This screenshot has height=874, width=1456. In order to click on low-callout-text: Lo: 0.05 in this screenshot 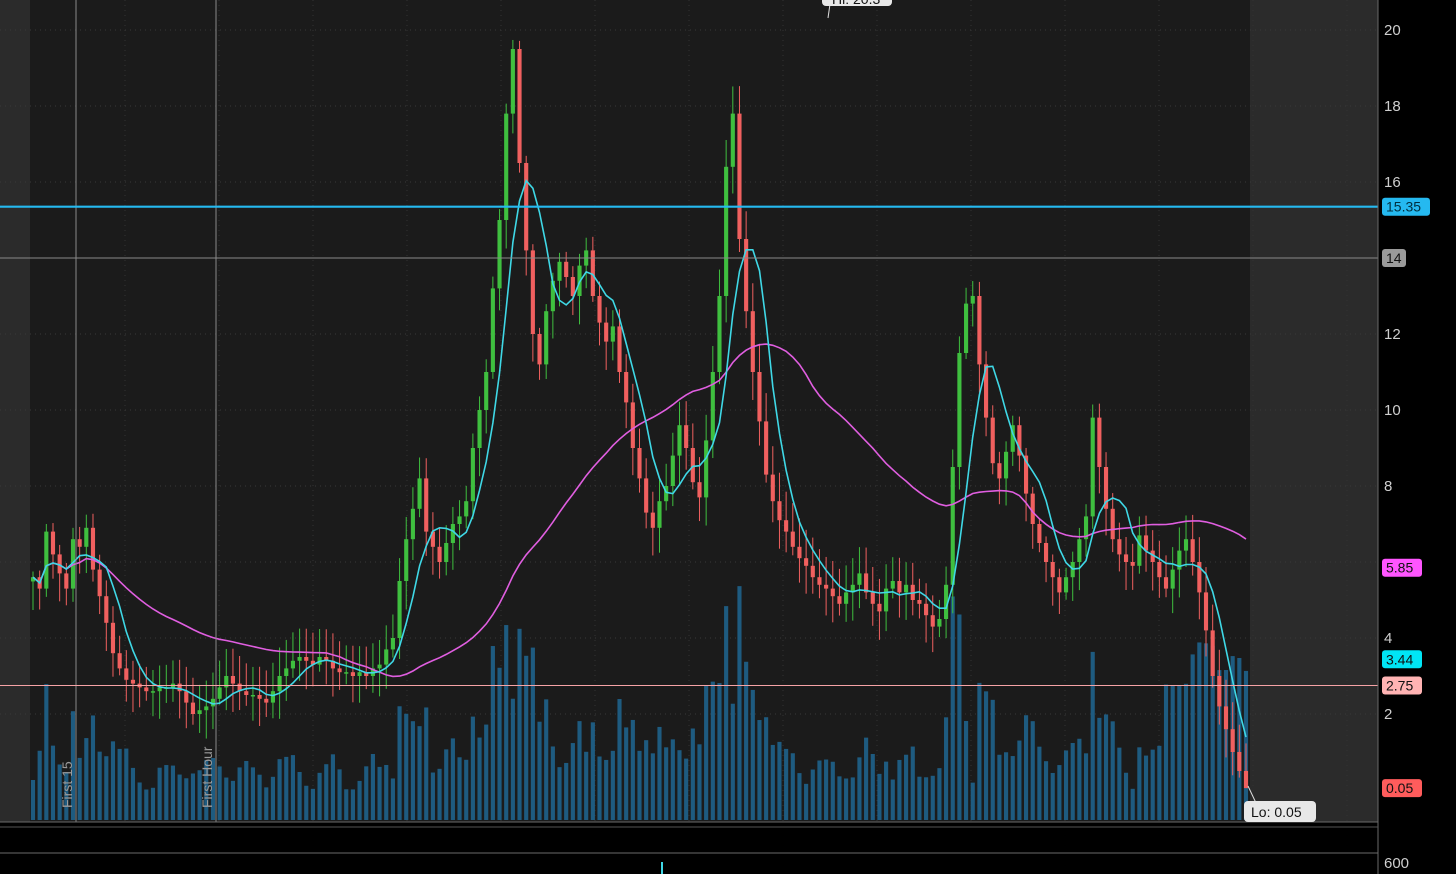, I will do `click(1276, 812)`.